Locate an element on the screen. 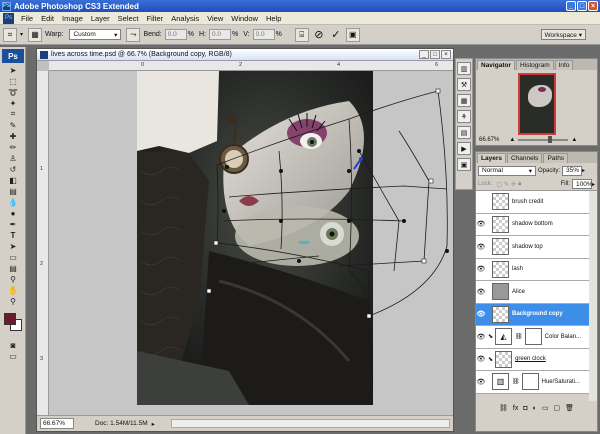 The width and height of the screenshot is (600, 434). slice-tool-icon: ✎ is located at coordinates (13, 125).